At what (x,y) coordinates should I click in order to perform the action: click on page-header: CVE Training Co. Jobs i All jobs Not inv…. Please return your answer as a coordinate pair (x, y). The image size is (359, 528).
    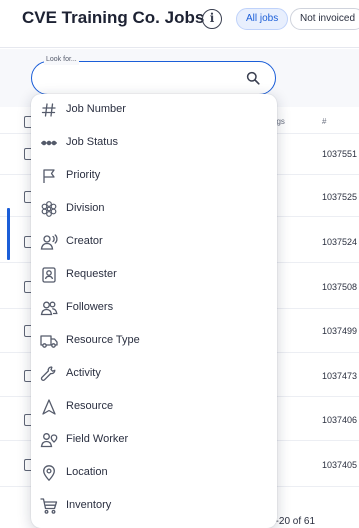
    Looking at the image, I should click on (179, 24).